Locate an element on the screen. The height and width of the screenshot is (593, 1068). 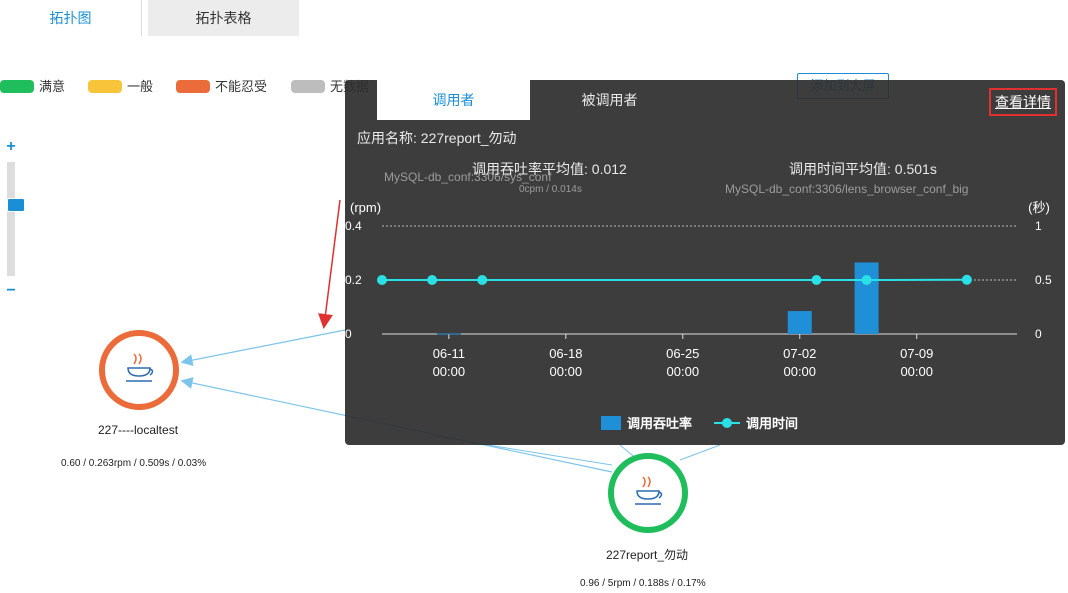
background-node-label: MySQL-db_conf:3306/sys_conf is located at coordinates (468, 177).